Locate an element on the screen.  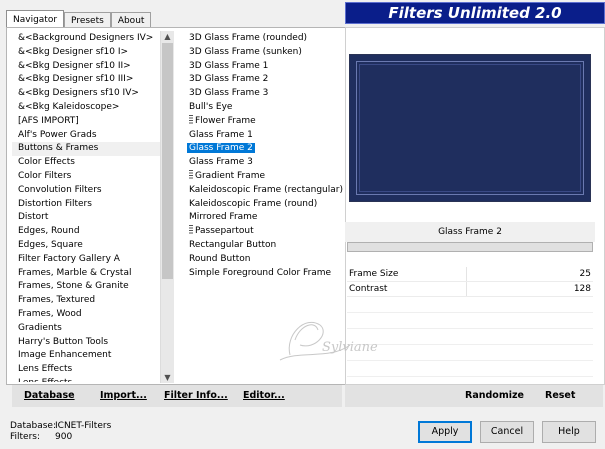
filter-item: 3D Glass Frame 2 is located at coordinates (263, 80).